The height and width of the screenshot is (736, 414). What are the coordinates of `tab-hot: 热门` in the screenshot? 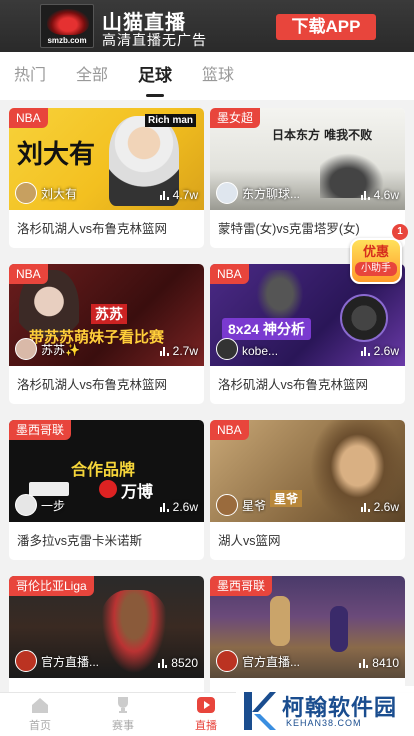 It's located at (30, 76).